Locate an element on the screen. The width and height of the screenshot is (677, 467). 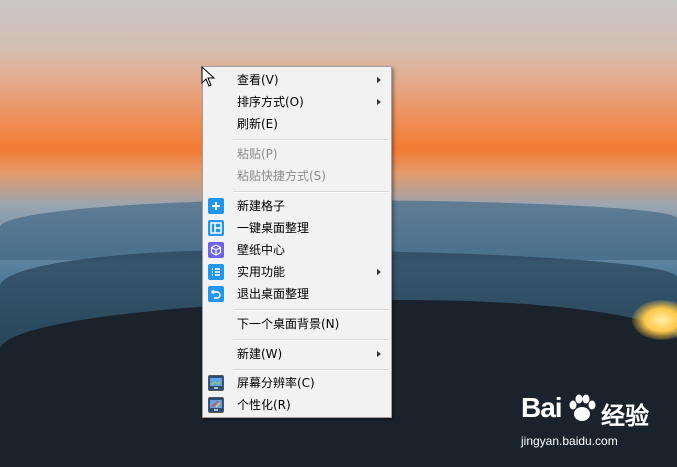
menu-item-label: 一键桌面整理 is located at coordinates (273, 228).